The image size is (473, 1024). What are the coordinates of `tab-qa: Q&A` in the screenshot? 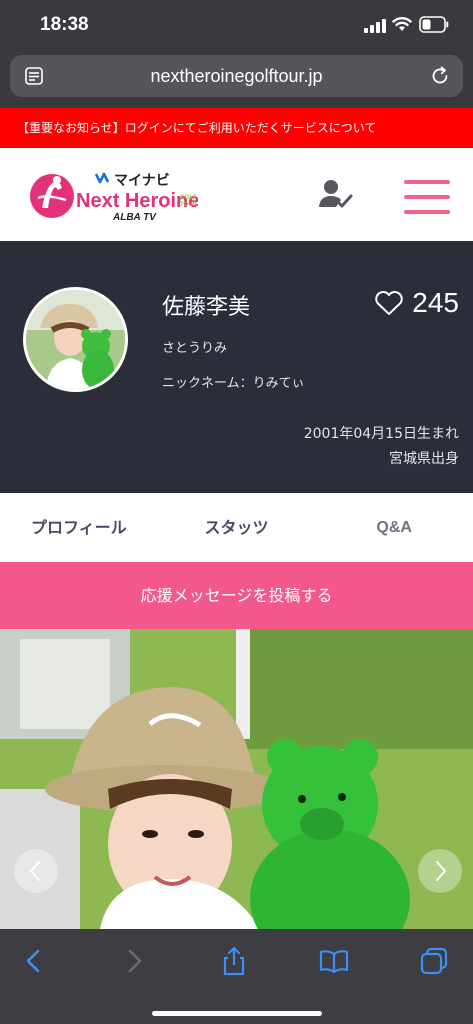 It's located at (394, 527).